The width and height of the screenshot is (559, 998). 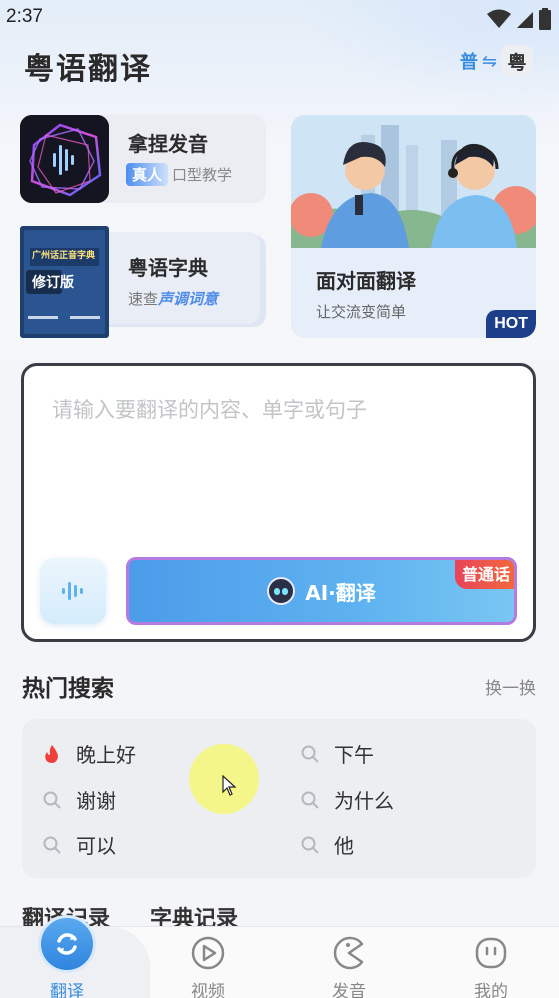 I want to click on hot-search-item: 为什么, so click(x=347, y=799).